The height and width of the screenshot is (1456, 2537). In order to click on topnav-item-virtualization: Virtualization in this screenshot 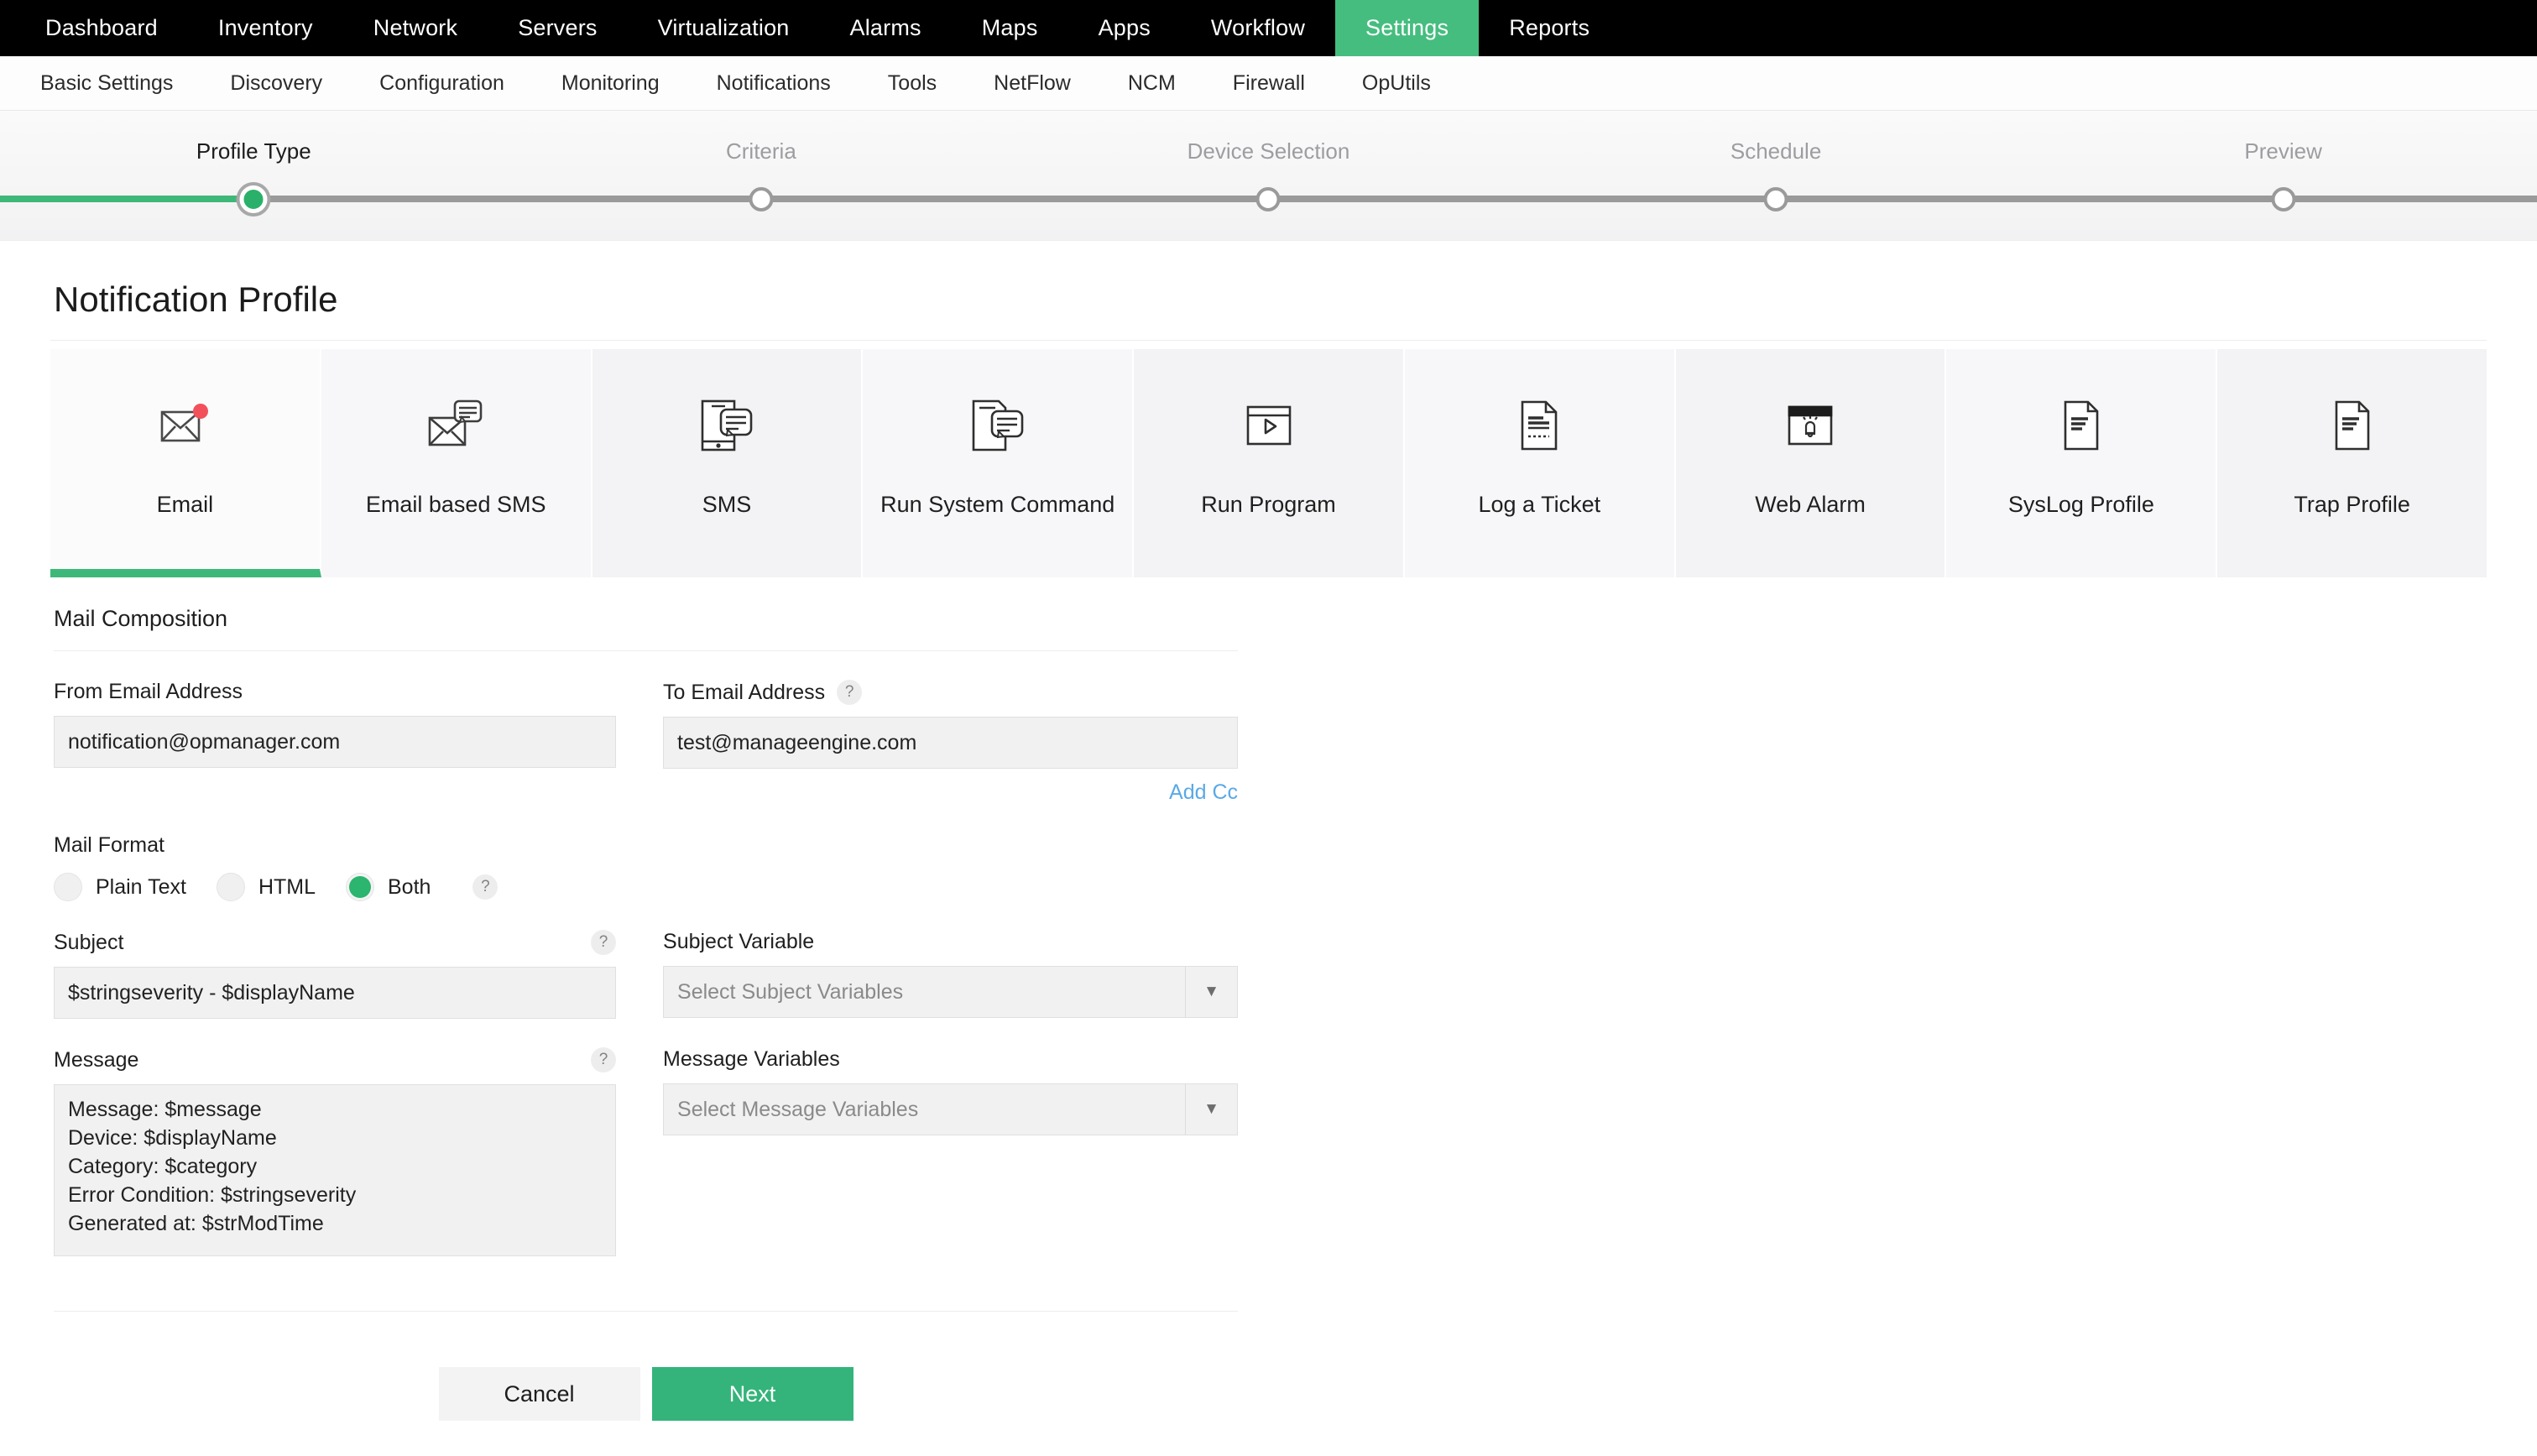, I will do `click(724, 28)`.